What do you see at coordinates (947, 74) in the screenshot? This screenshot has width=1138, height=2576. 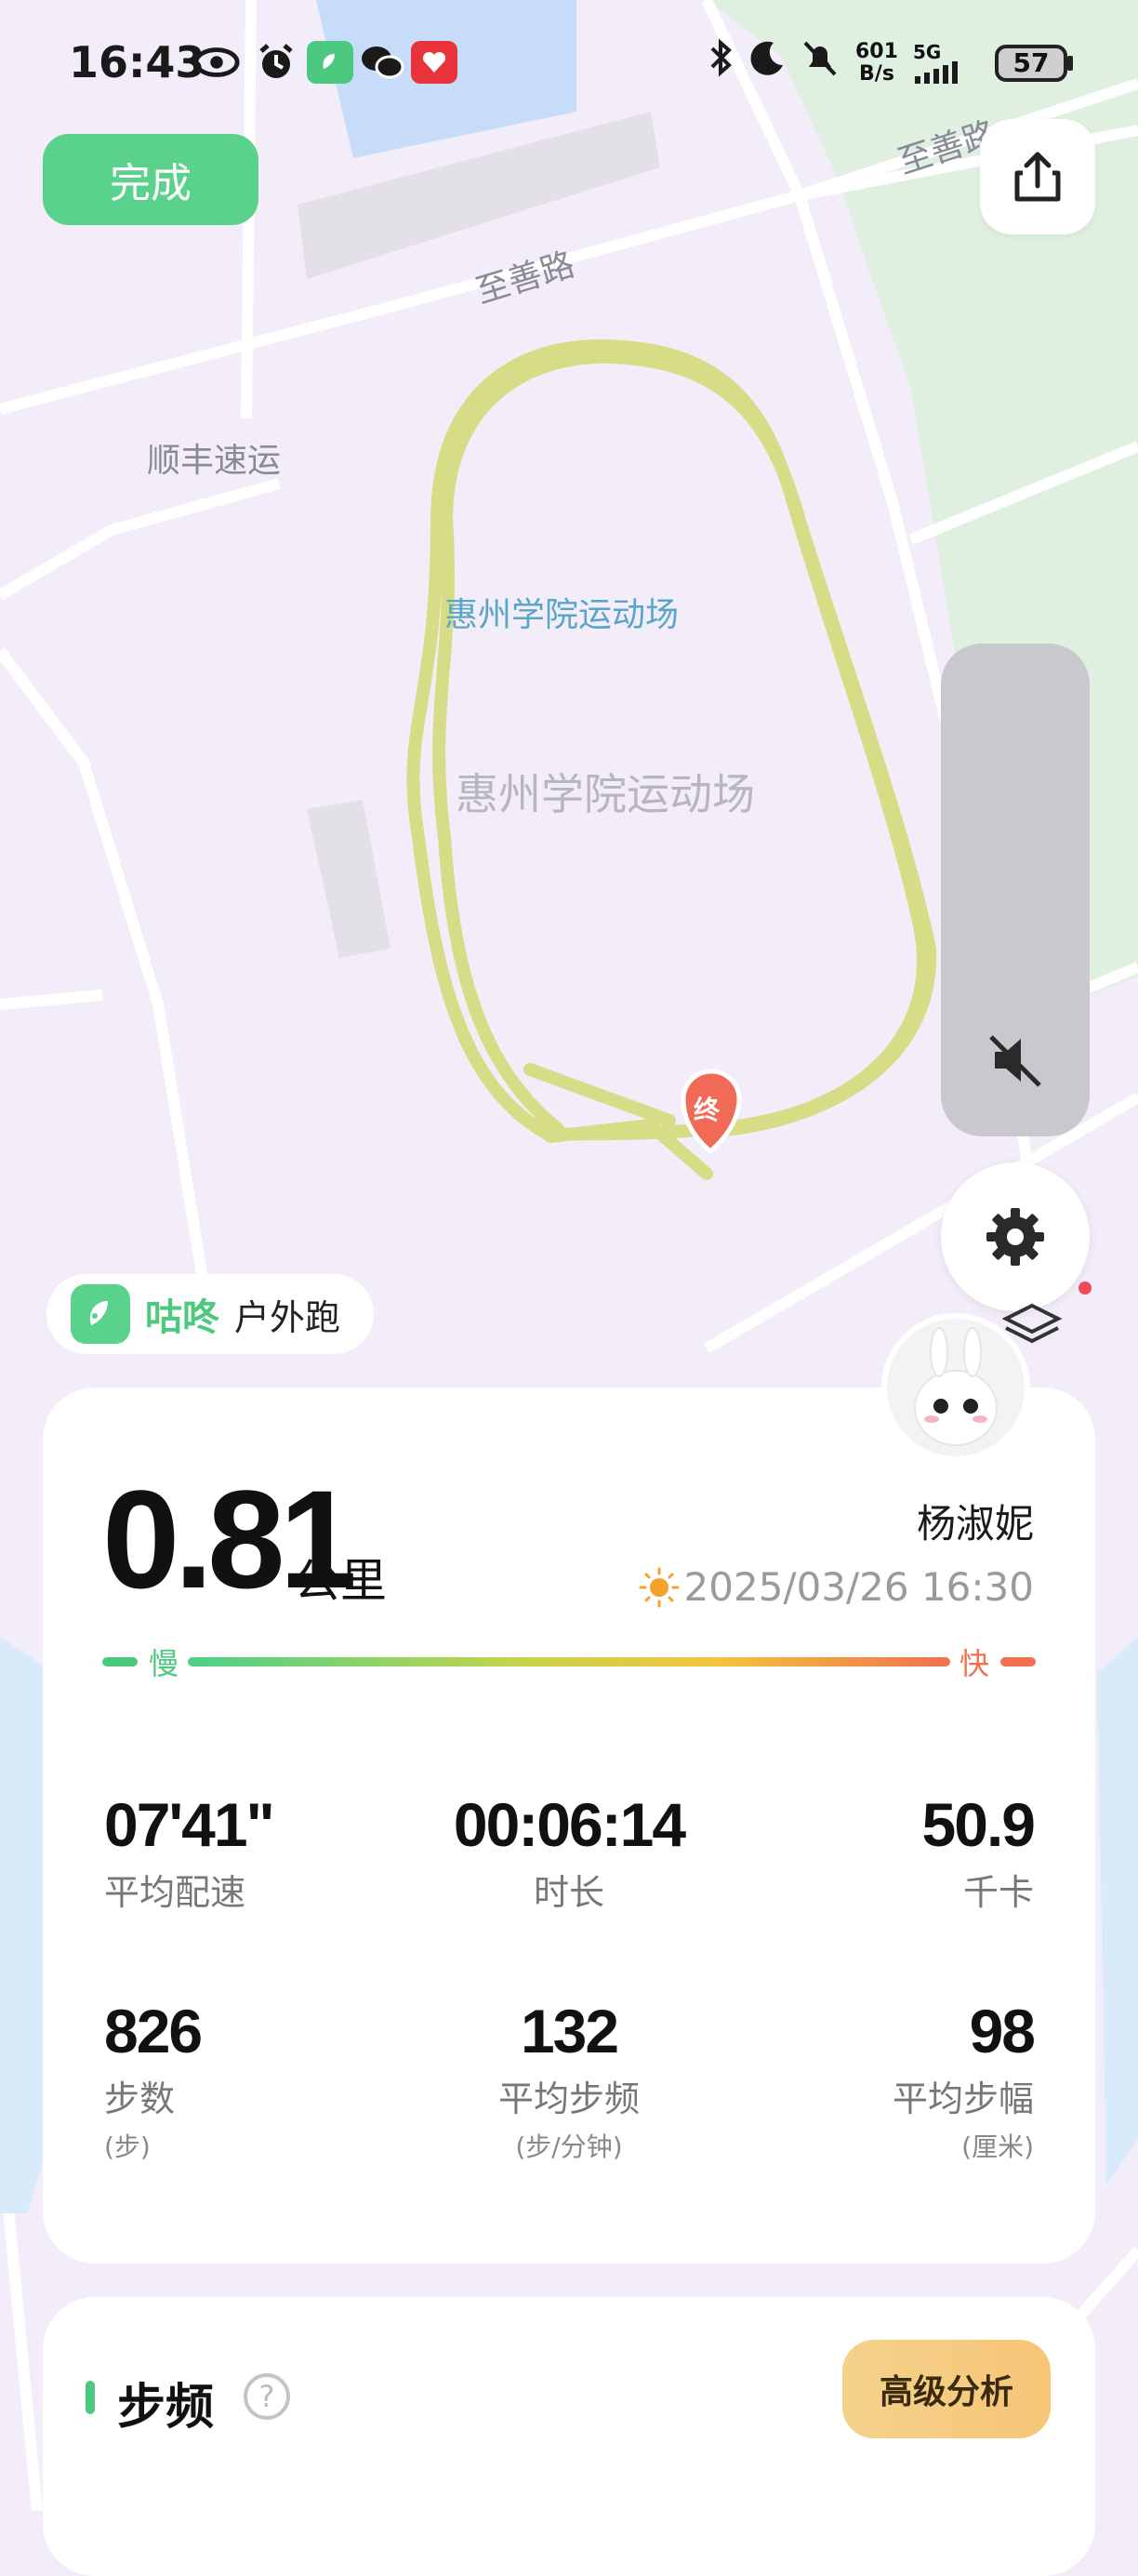 I see `signal-icon` at bounding box center [947, 74].